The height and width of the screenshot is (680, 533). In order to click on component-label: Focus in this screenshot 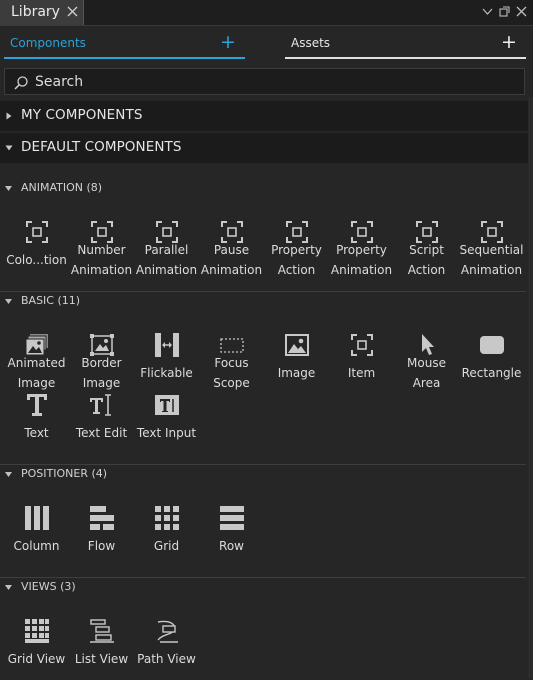, I will do `click(231, 363)`.